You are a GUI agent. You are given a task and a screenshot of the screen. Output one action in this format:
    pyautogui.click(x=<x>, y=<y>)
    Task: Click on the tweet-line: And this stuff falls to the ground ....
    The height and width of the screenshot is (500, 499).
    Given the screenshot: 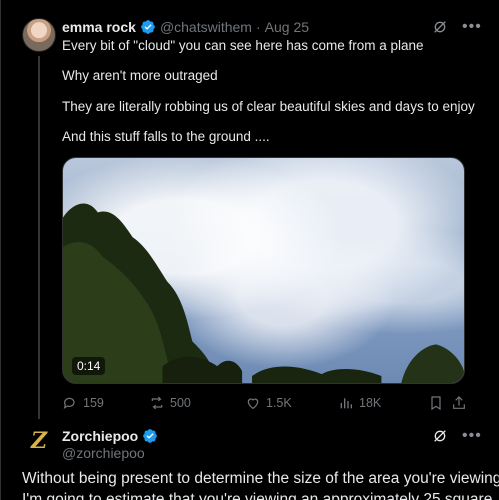 What is the action you would take?
    pyautogui.click(x=166, y=136)
    